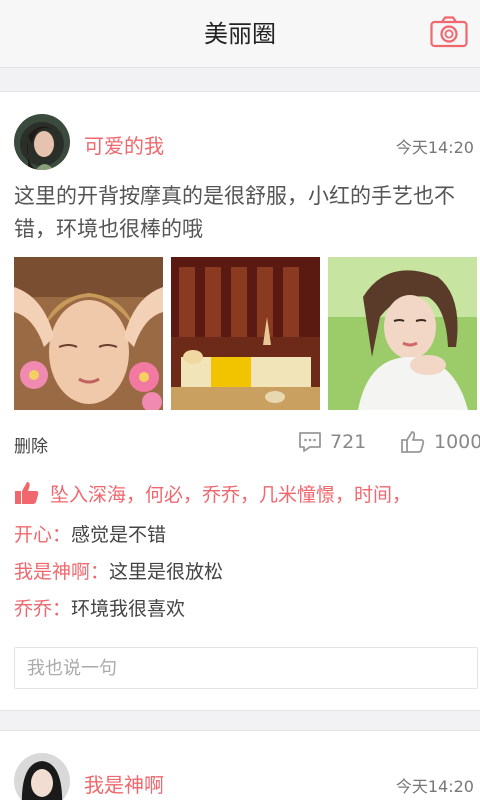 The width and height of the screenshot is (480, 800). I want to click on comment-item: 乔乔：环境我很喜欢, so click(99, 609).